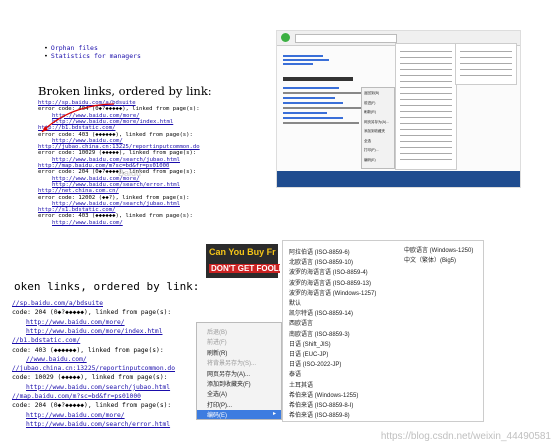 Image resolution: width=559 pixels, height=448 pixels. Describe the element at coordinates (88, 350) in the screenshot. I see `error-text: code: 403 (◆◆◆◆◆◆), linked from page(s):` at that location.